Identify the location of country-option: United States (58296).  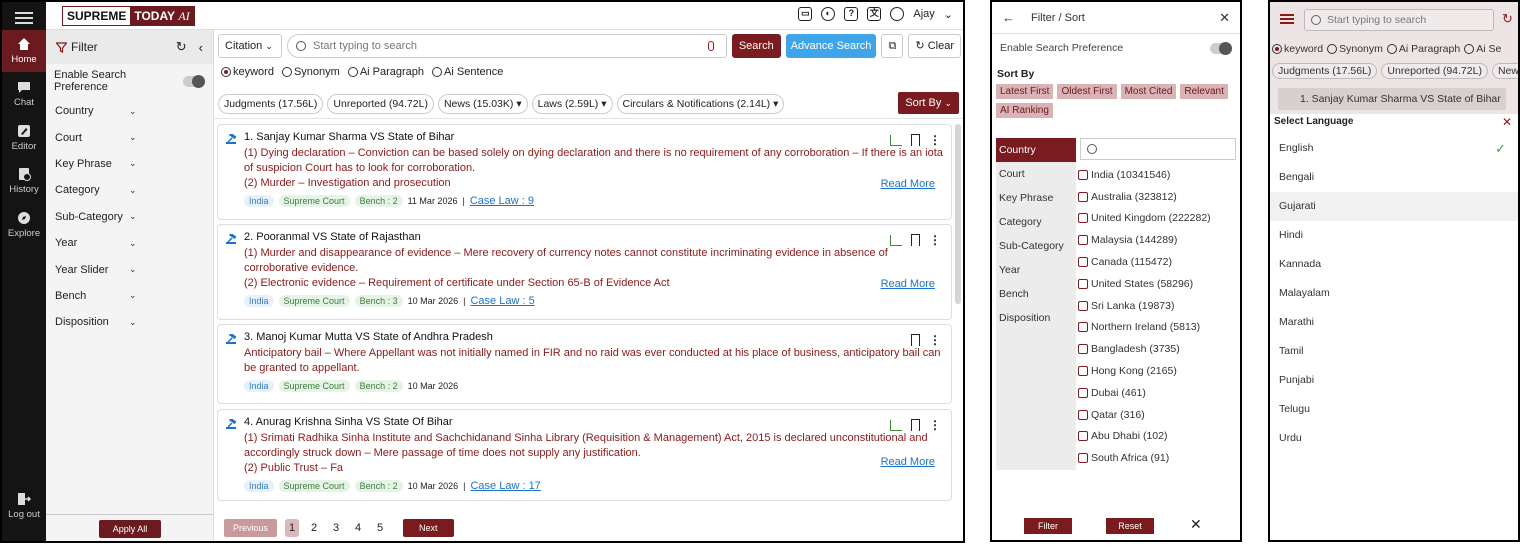
(1158, 284).